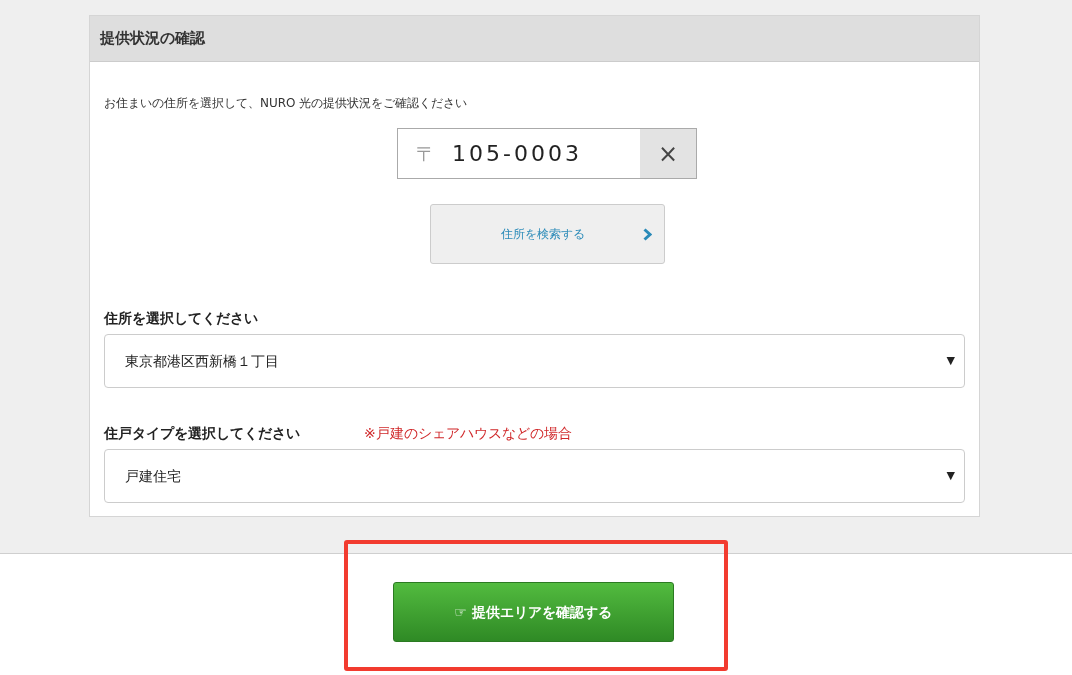 The image size is (1072, 675). What do you see at coordinates (426, 154) in the screenshot?
I see `postal-mark: 〒` at bounding box center [426, 154].